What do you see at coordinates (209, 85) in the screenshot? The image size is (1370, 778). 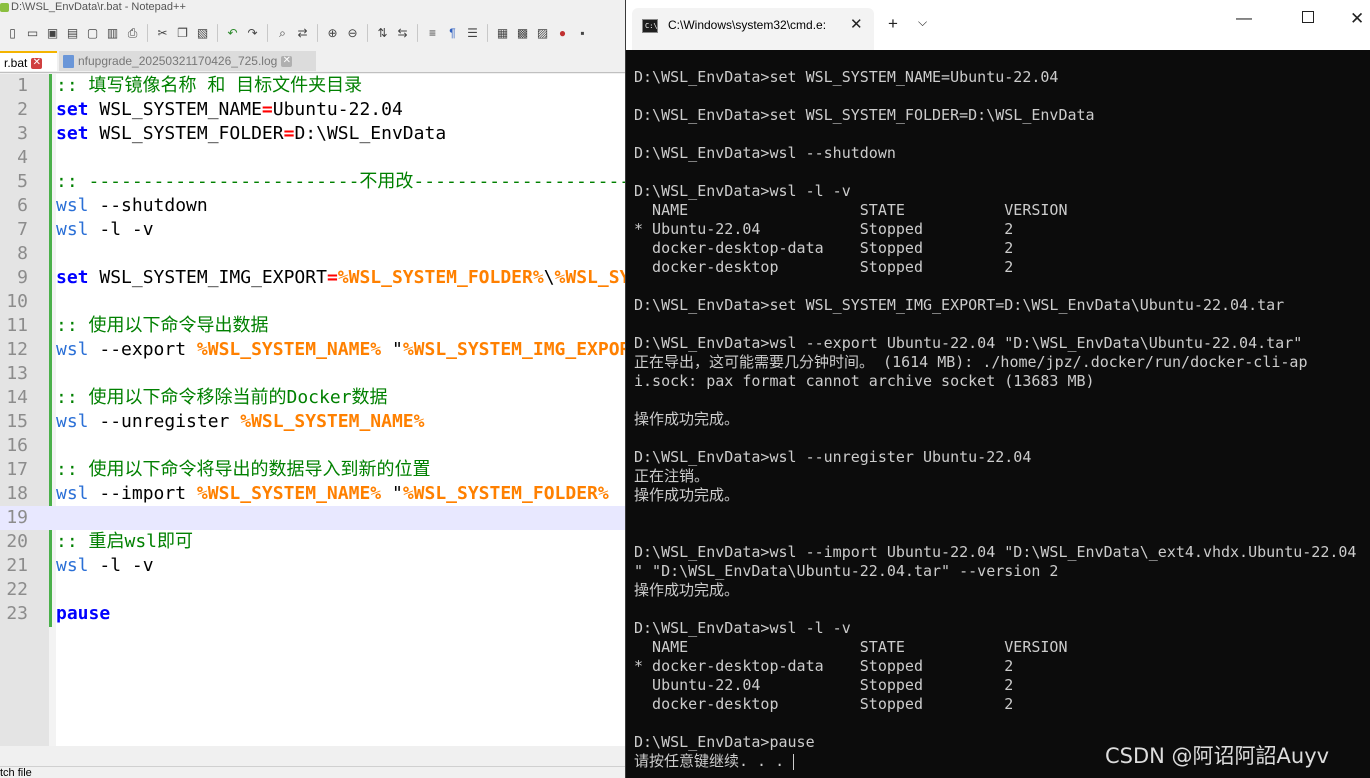 I see `code-text: :: 填写镜像名称 和 目标文件夹目录` at bounding box center [209, 85].